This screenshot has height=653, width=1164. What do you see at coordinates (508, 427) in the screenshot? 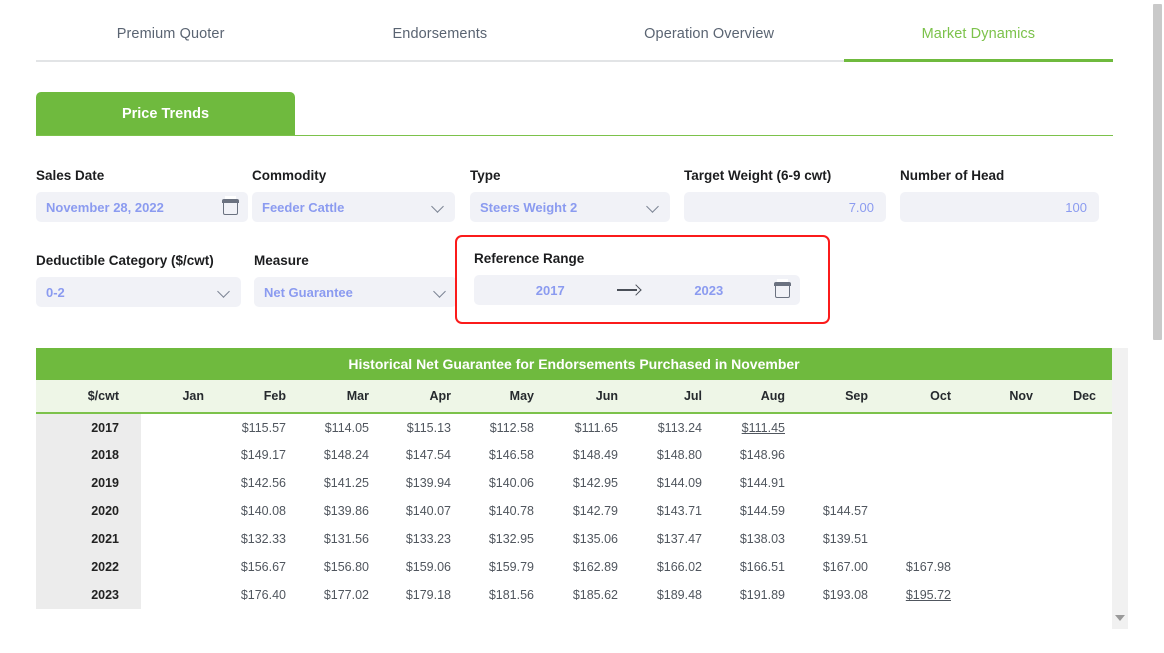
I see `table-cell: $112.58` at bounding box center [508, 427].